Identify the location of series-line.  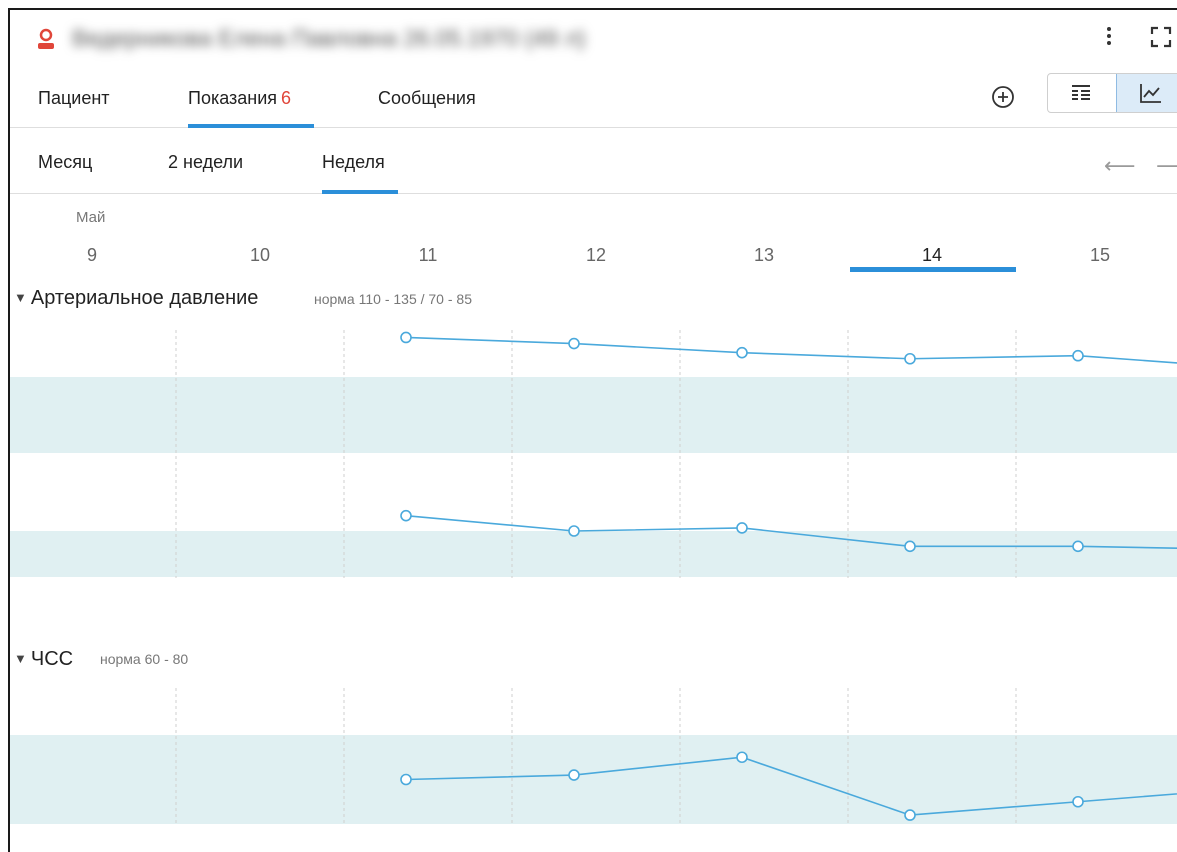
(791, 350).